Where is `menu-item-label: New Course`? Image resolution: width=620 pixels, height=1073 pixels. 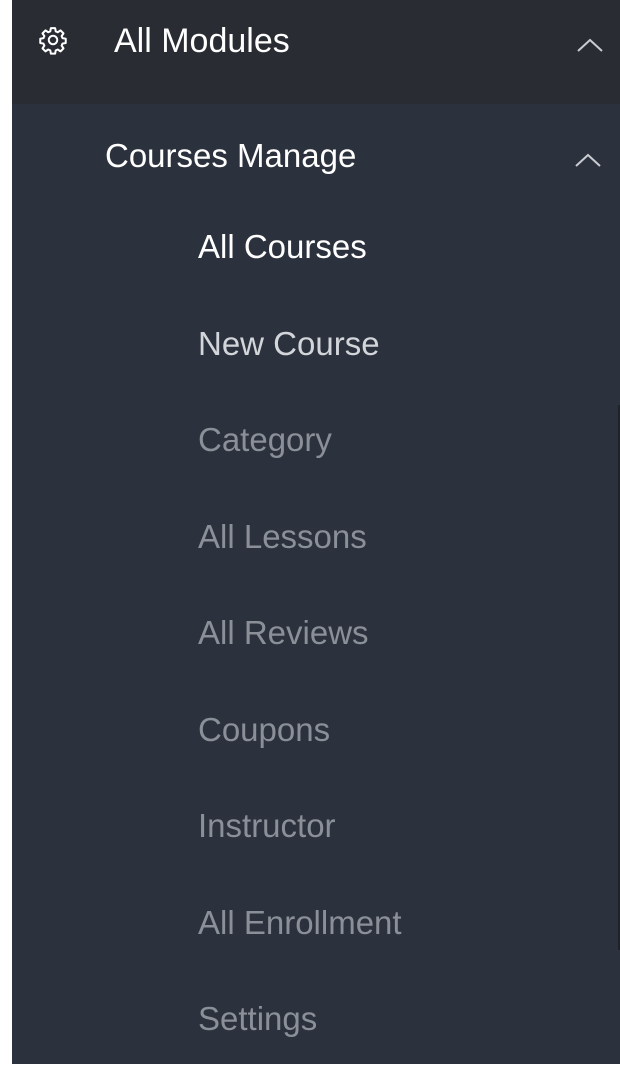 menu-item-label: New Course is located at coordinates (289, 343).